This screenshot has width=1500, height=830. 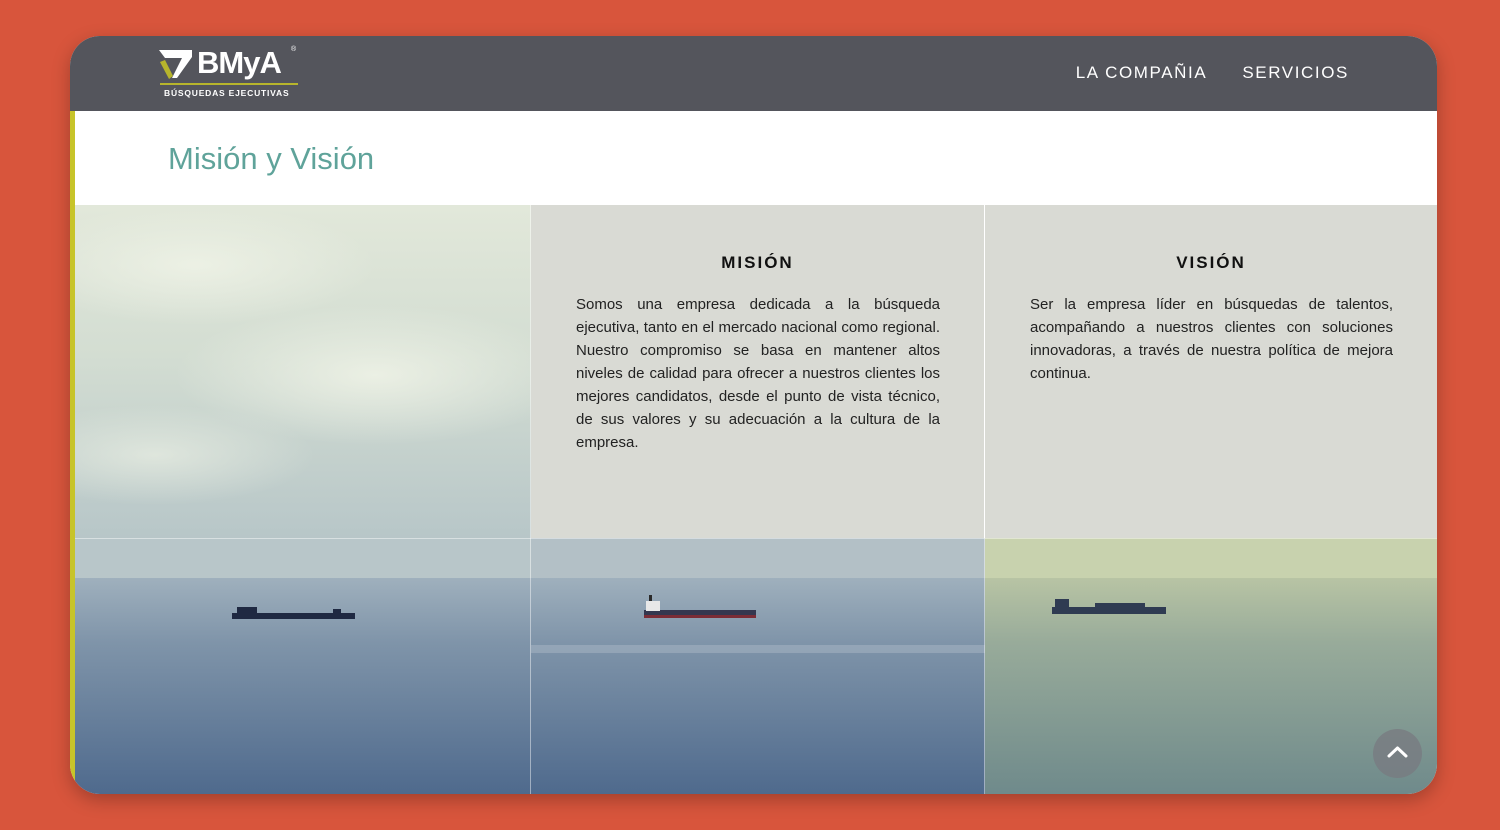 What do you see at coordinates (271, 158) in the screenshot?
I see `page-title: Misión y Visión` at bounding box center [271, 158].